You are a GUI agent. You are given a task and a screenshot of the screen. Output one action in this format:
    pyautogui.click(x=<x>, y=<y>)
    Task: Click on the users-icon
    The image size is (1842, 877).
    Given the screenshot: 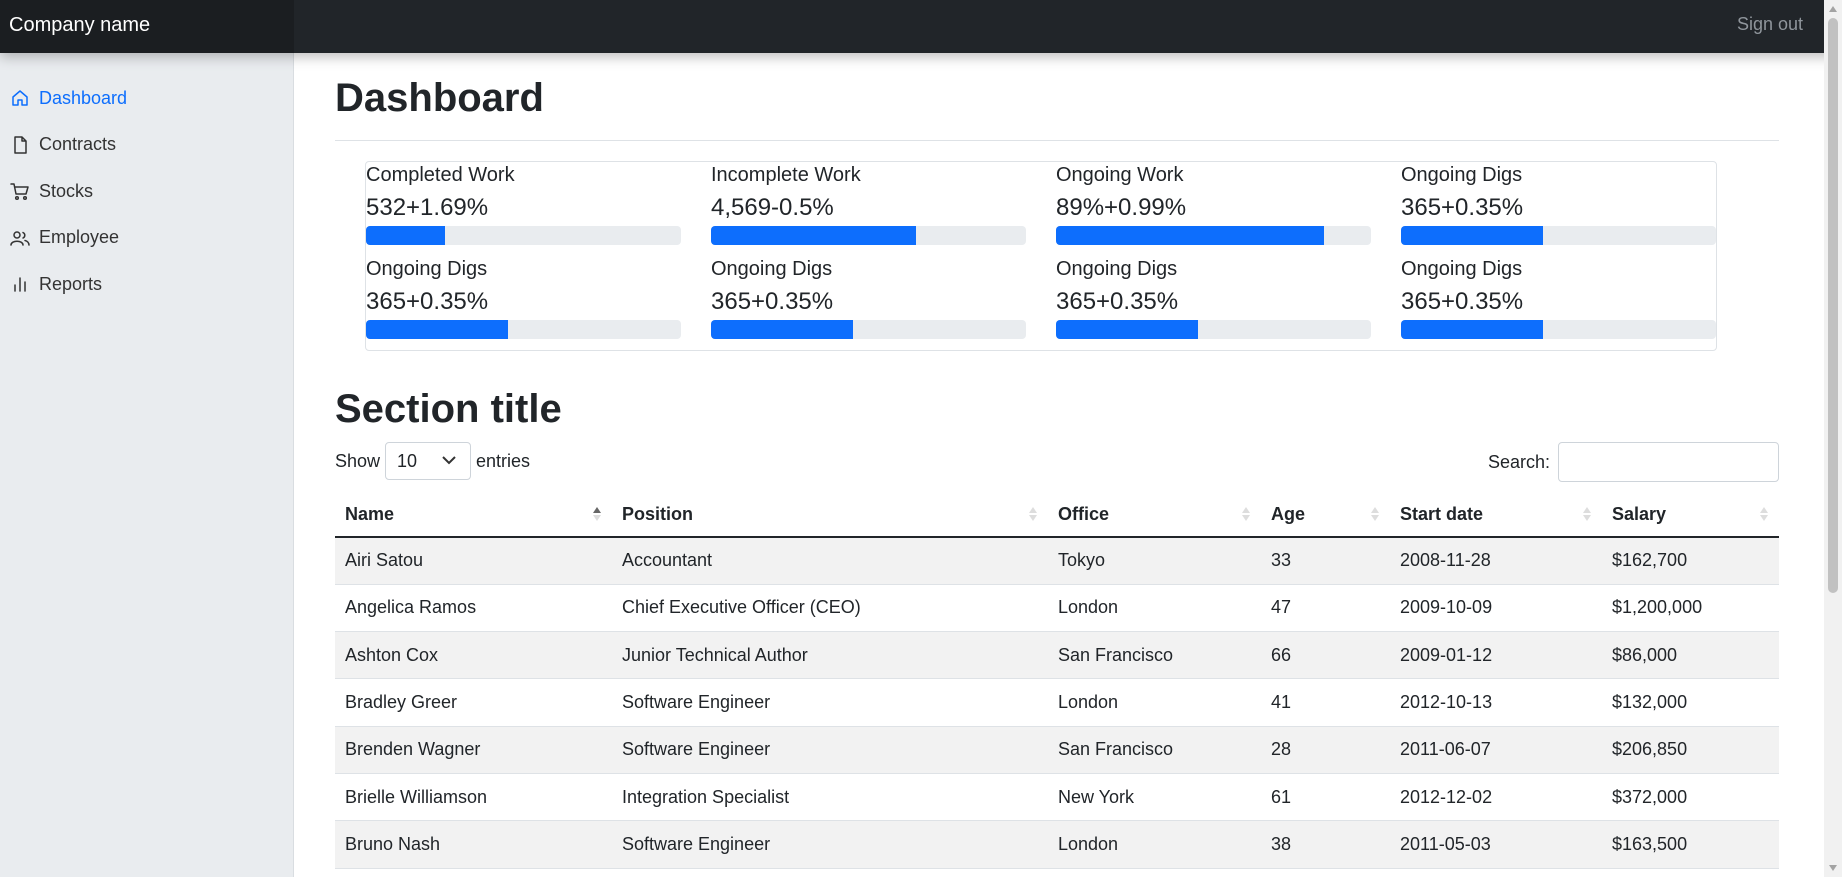 What is the action you would take?
    pyautogui.click(x=20, y=238)
    